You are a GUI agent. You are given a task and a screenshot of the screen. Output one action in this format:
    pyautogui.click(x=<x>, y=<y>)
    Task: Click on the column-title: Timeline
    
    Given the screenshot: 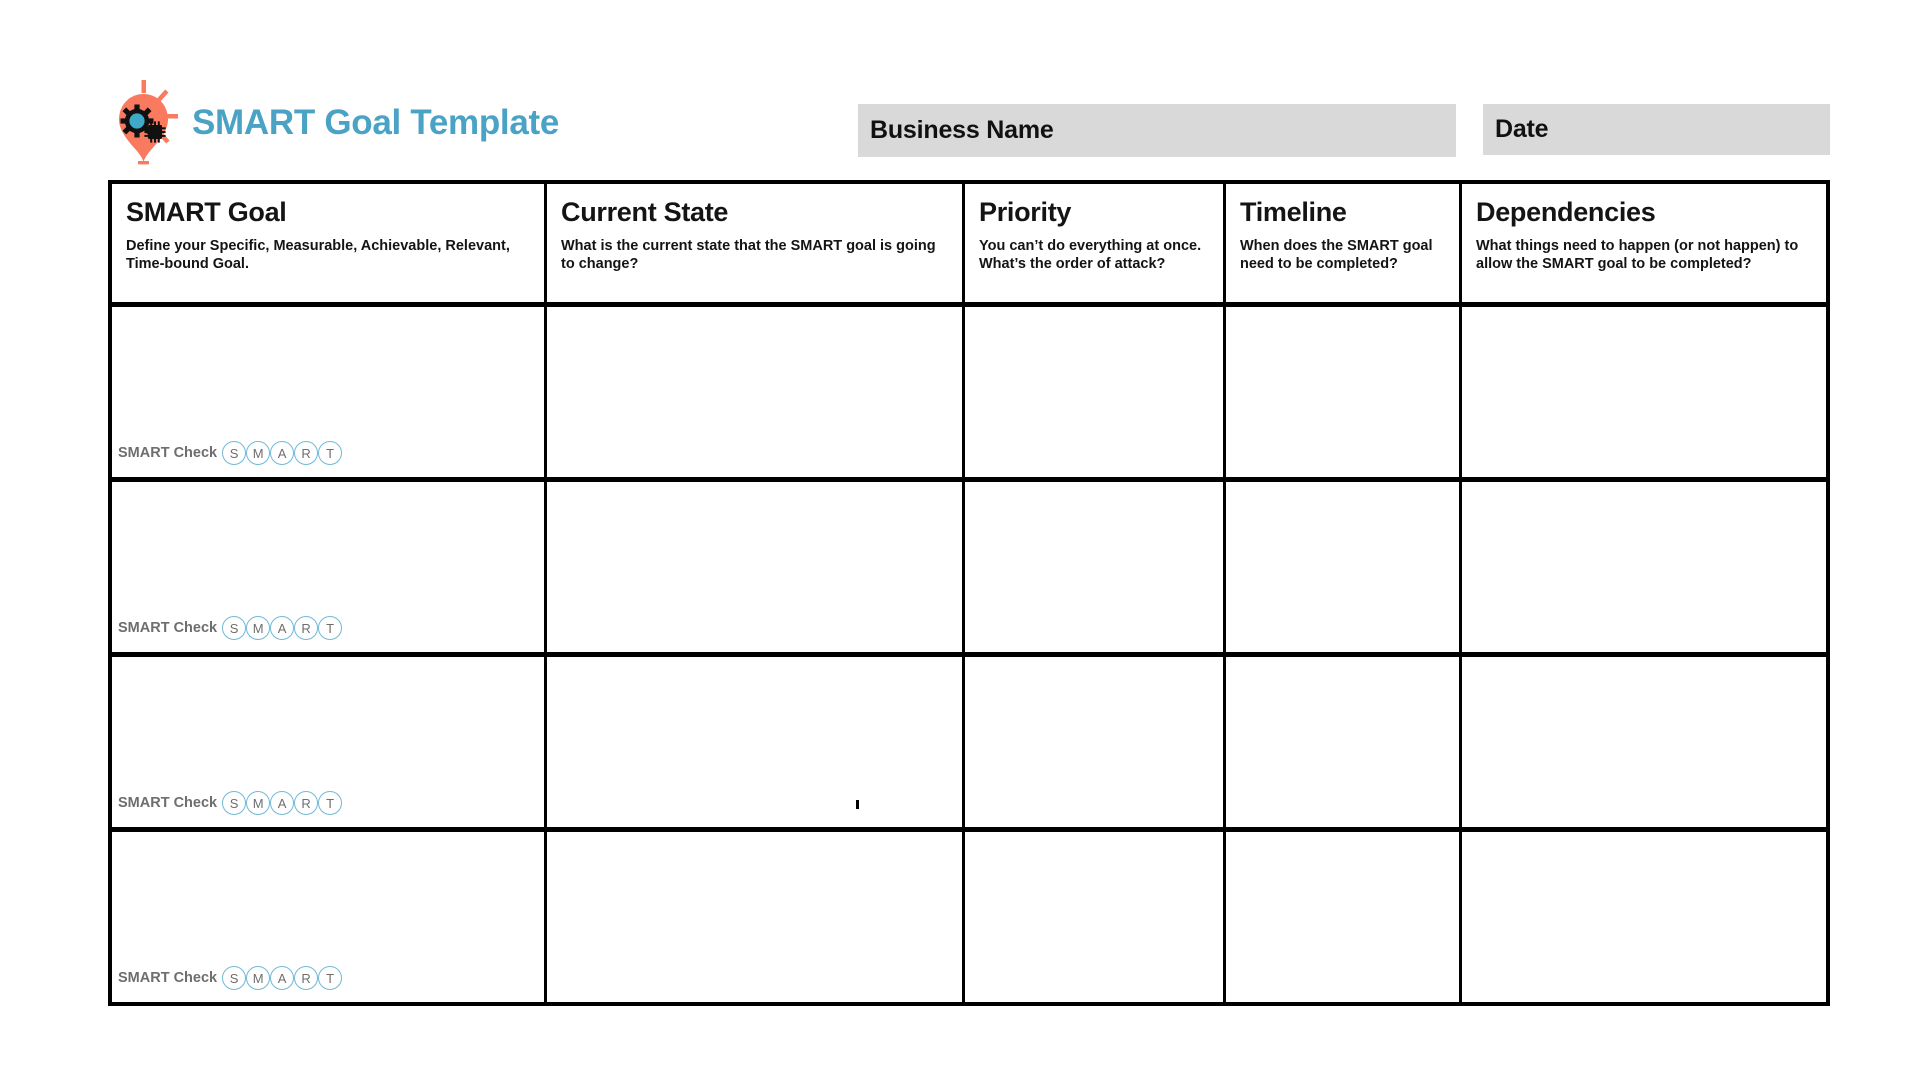 What is the action you would take?
    pyautogui.click(x=1293, y=212)
    